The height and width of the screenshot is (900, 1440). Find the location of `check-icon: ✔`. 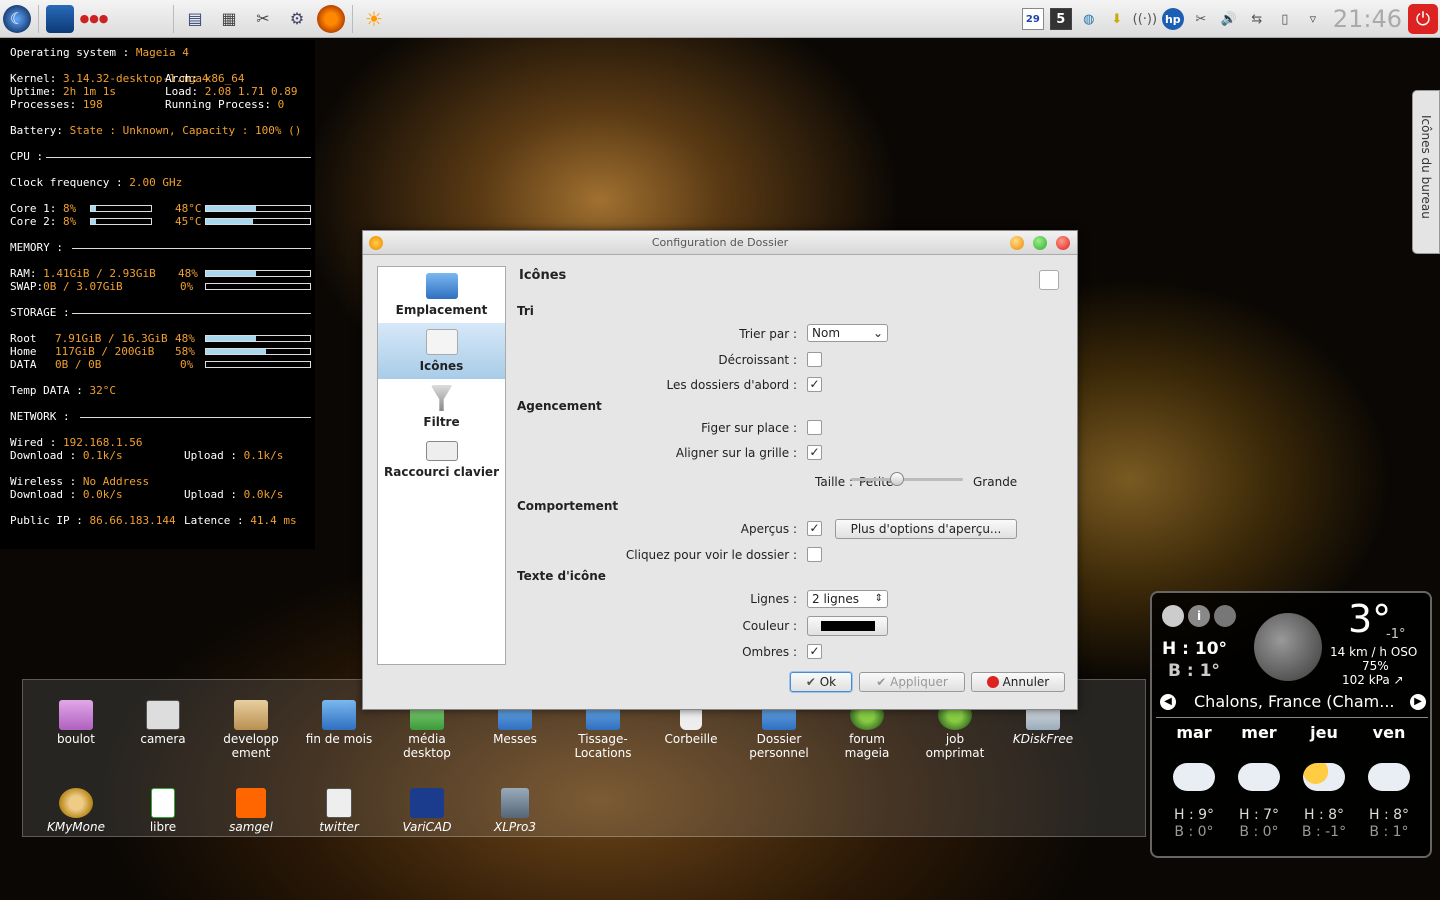

check-icon: ✔ is located at coordinates (881, 682).